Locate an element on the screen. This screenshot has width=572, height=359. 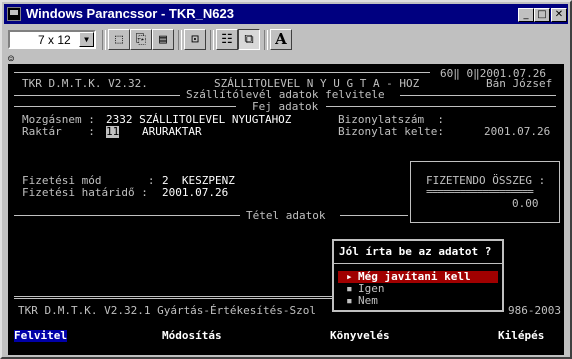
background-button: ⧉ is located at coordinates (249, 39).